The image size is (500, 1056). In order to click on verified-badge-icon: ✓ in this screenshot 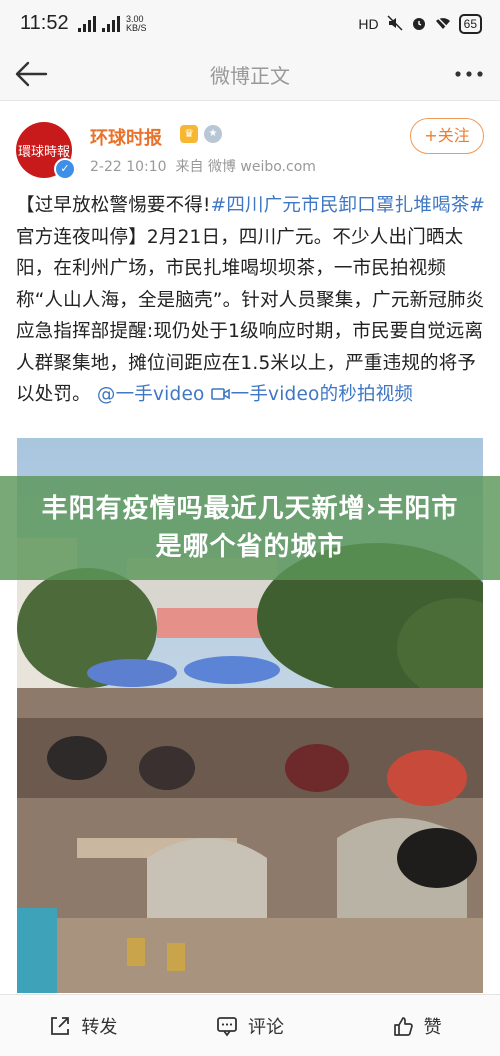, I will do `click(65, 169)`.